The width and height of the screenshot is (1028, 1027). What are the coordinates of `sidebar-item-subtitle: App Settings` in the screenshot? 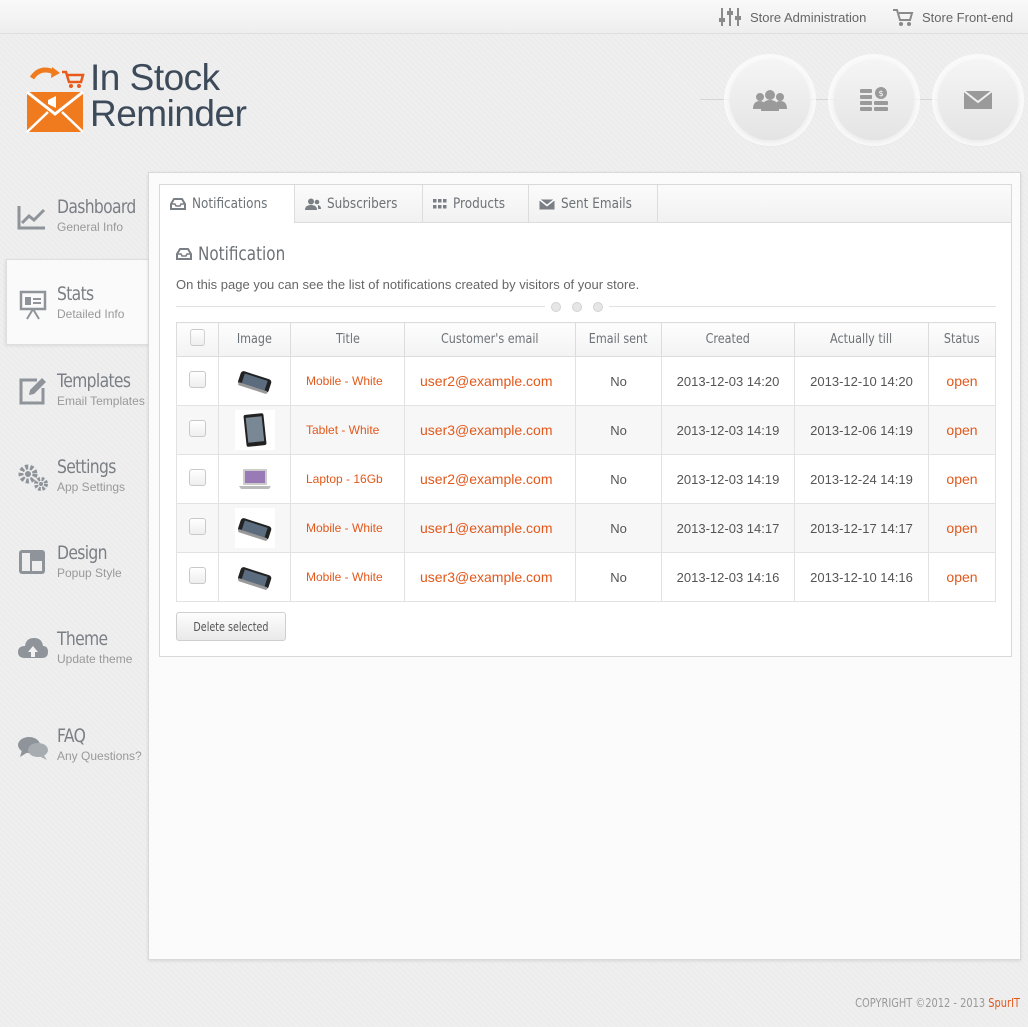 It's located at (91, 487).